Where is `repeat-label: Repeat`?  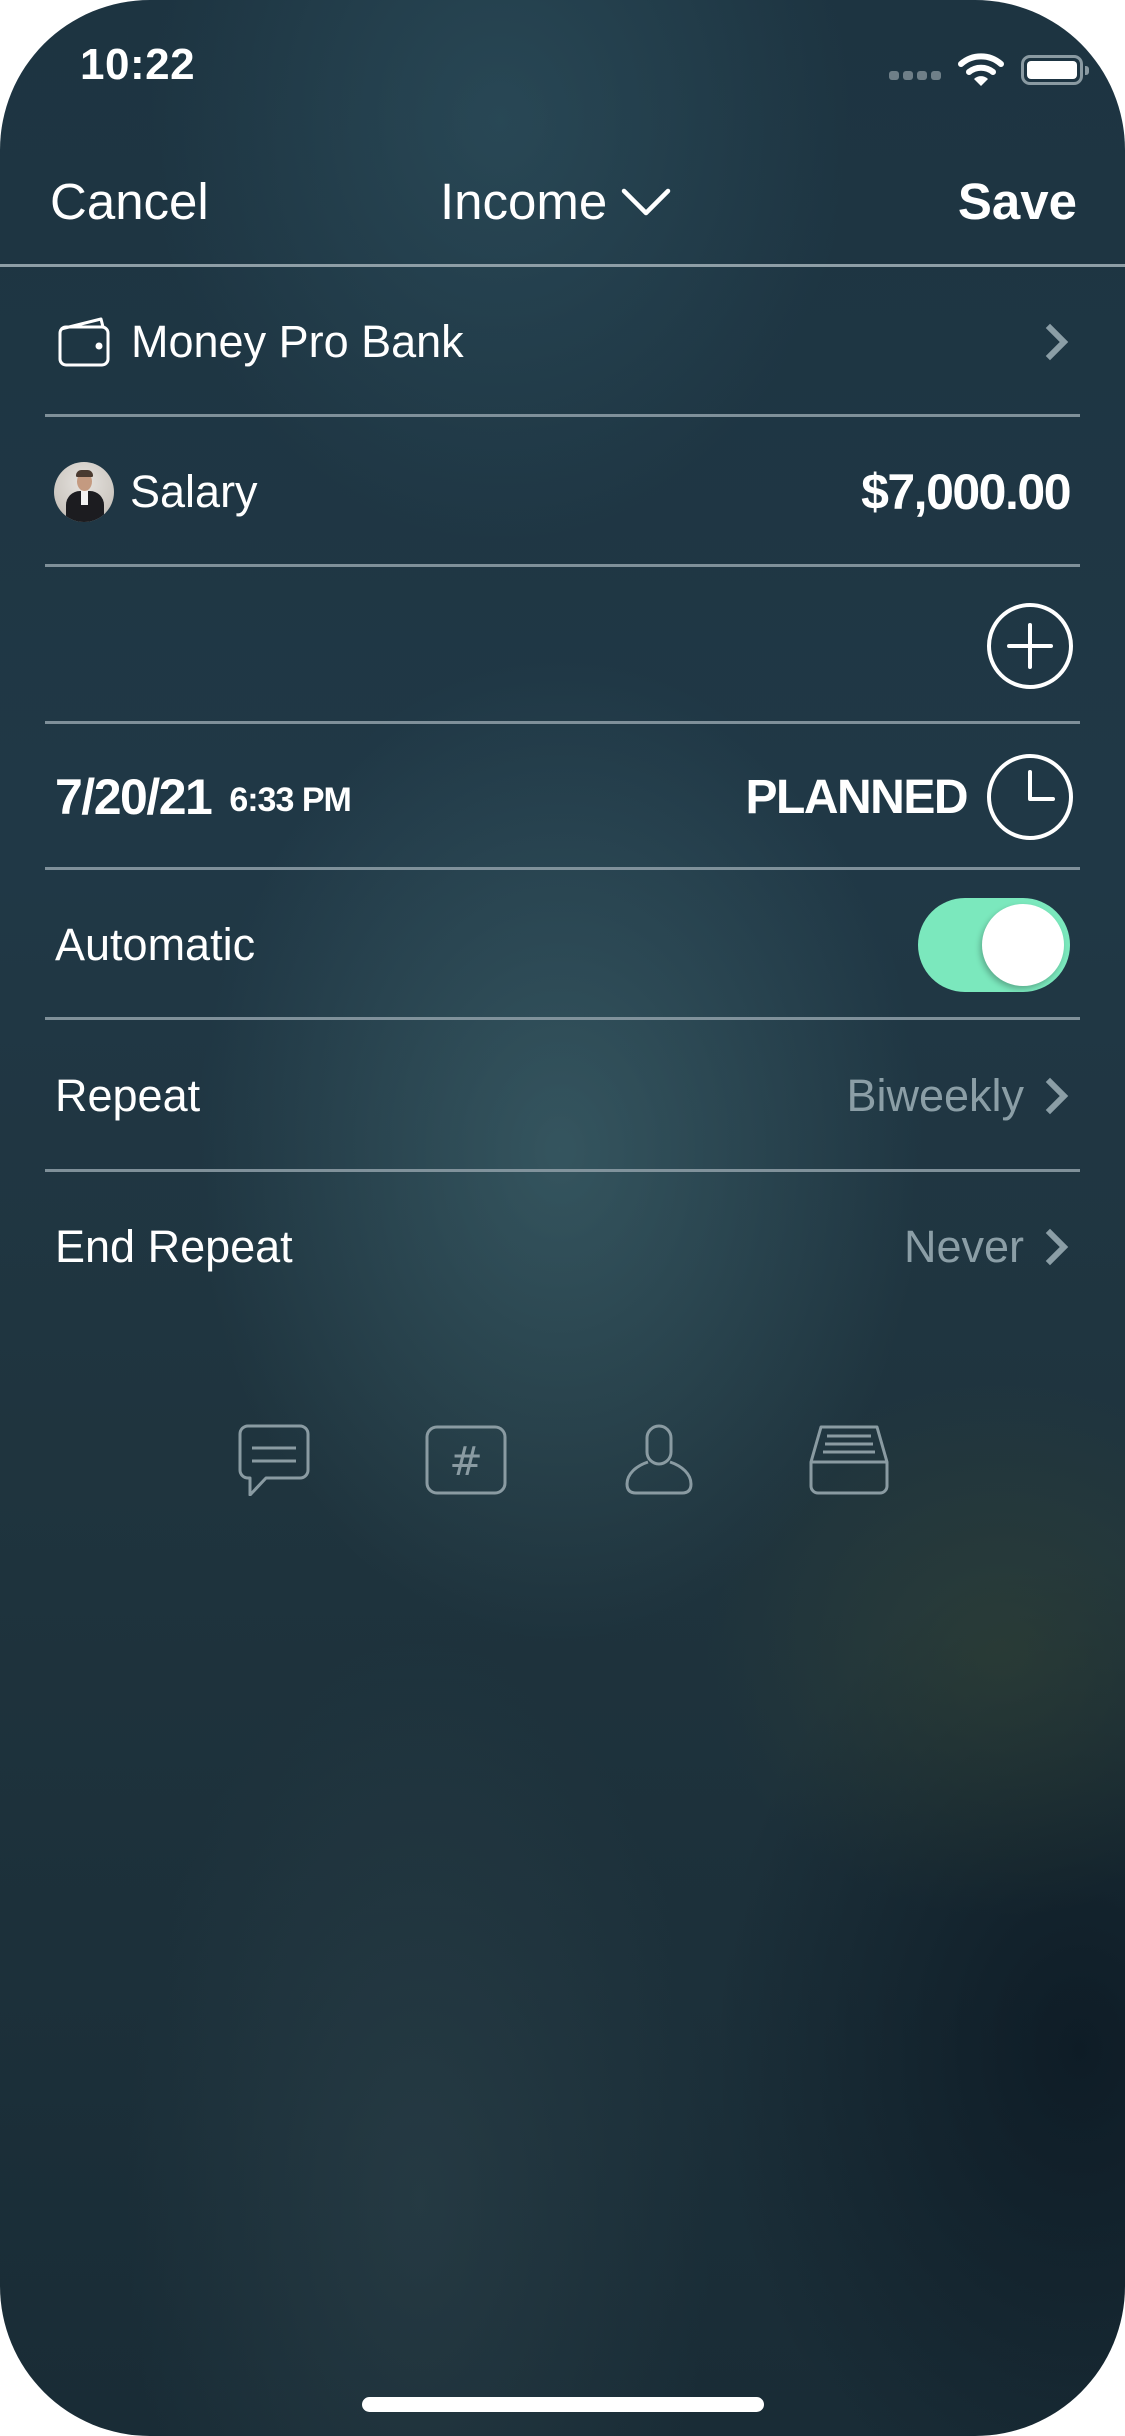
repeat-label: Repeat is located at coordinates (128, 1095).